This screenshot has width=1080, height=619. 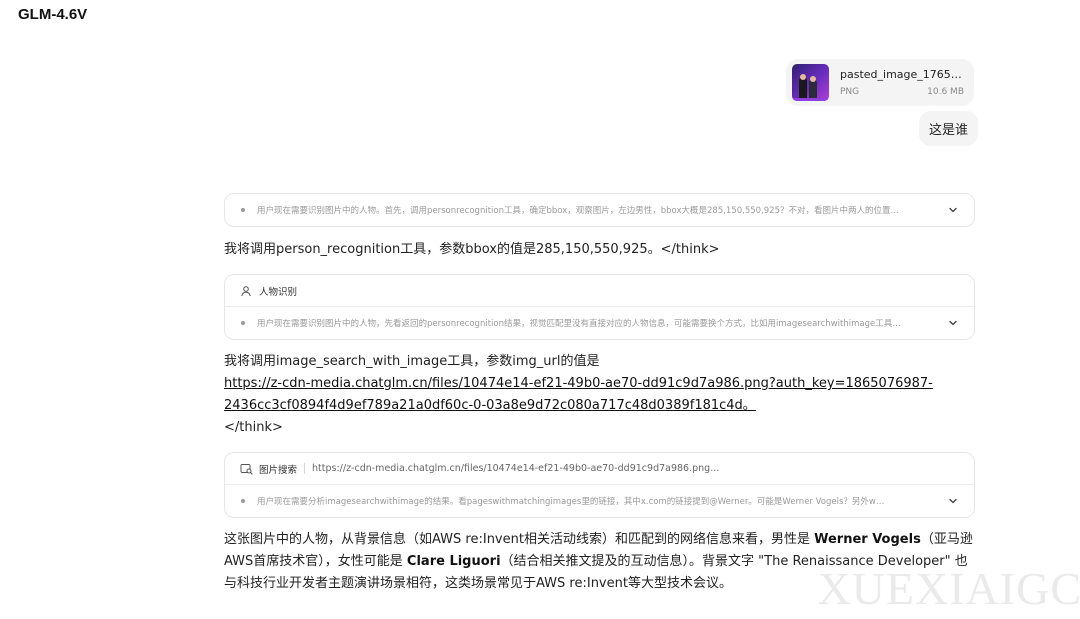 I want to click on answer-name-1: Werner Vogels, so click(x=867, y=539).